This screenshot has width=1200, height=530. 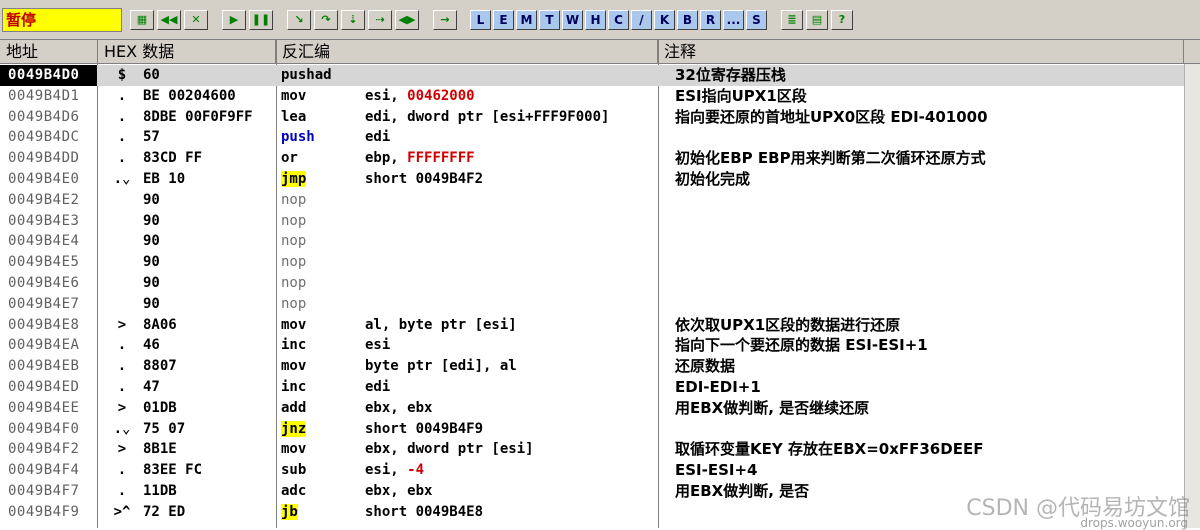 I want to click on pause-icon: ❚❚, so click(x=261, y=20).